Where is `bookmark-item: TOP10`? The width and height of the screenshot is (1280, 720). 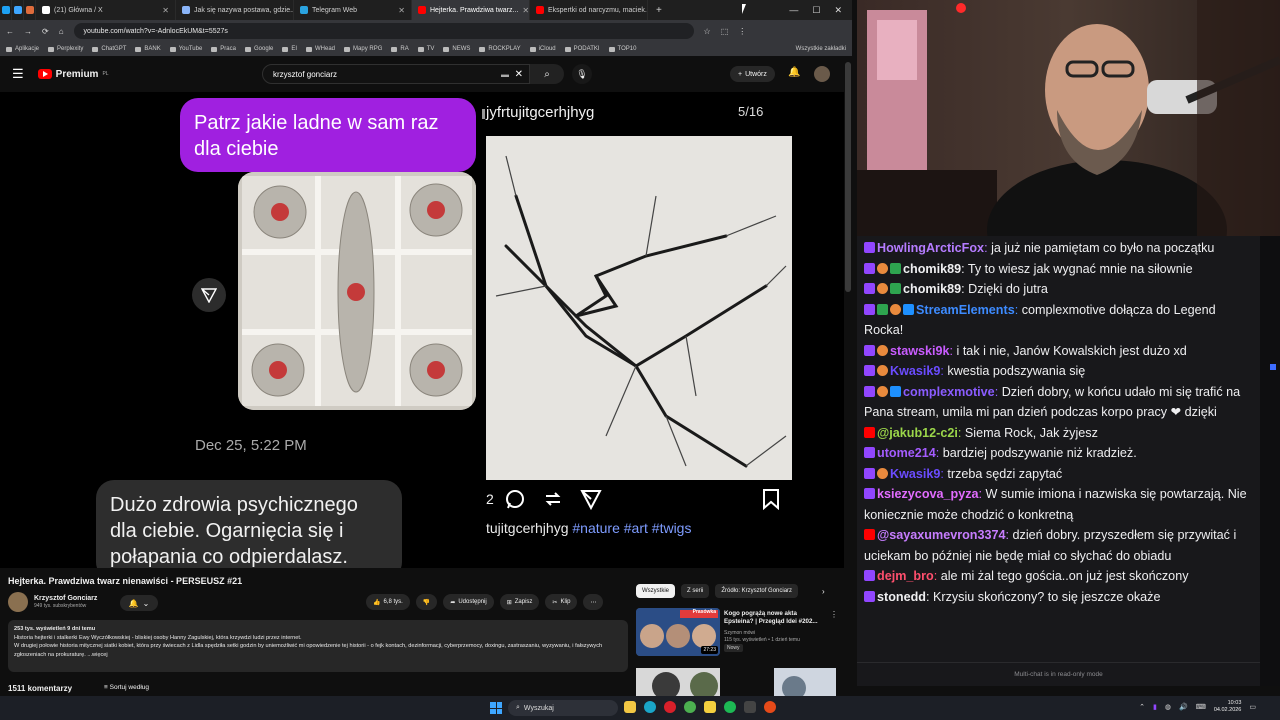
bookmark-item: TOP10 is located at coordinates (622, 49).